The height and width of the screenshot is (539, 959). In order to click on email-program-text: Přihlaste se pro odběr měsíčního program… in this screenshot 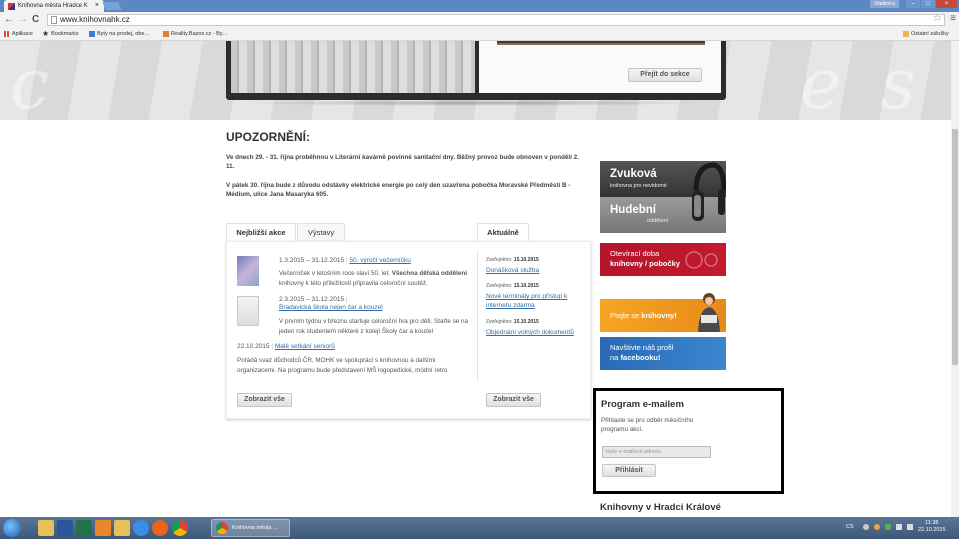, I will do `click(647, 425)`.